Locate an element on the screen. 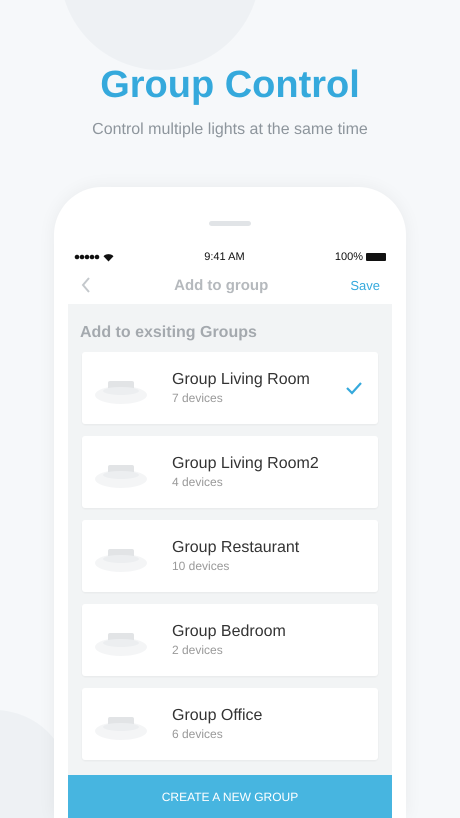  section-title: Add to exsiting Groups is located at coordinates (169, 333).